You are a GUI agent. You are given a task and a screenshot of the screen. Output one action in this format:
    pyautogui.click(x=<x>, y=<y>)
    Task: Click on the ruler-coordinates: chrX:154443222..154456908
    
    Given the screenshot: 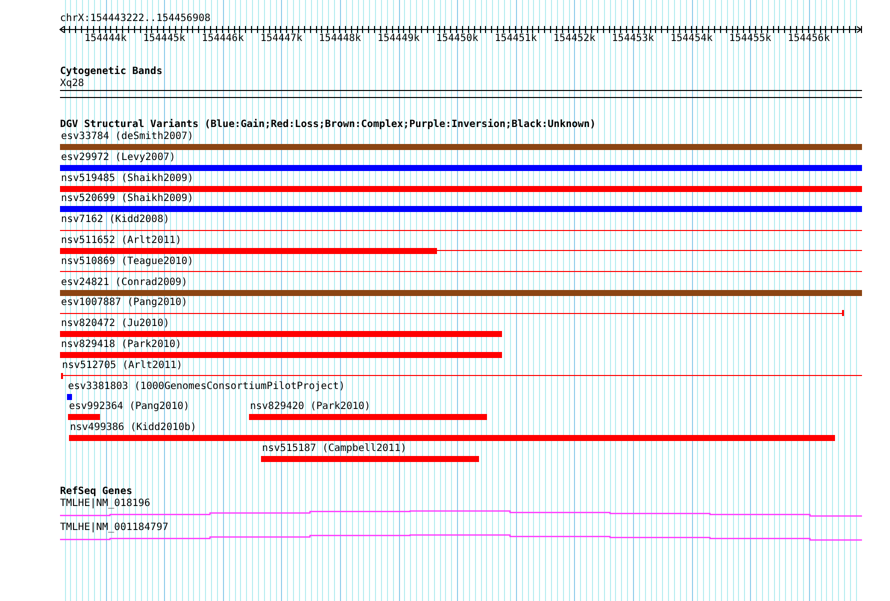 What is the action you would take?
    pyautogui.click(x=136, y=19)
    